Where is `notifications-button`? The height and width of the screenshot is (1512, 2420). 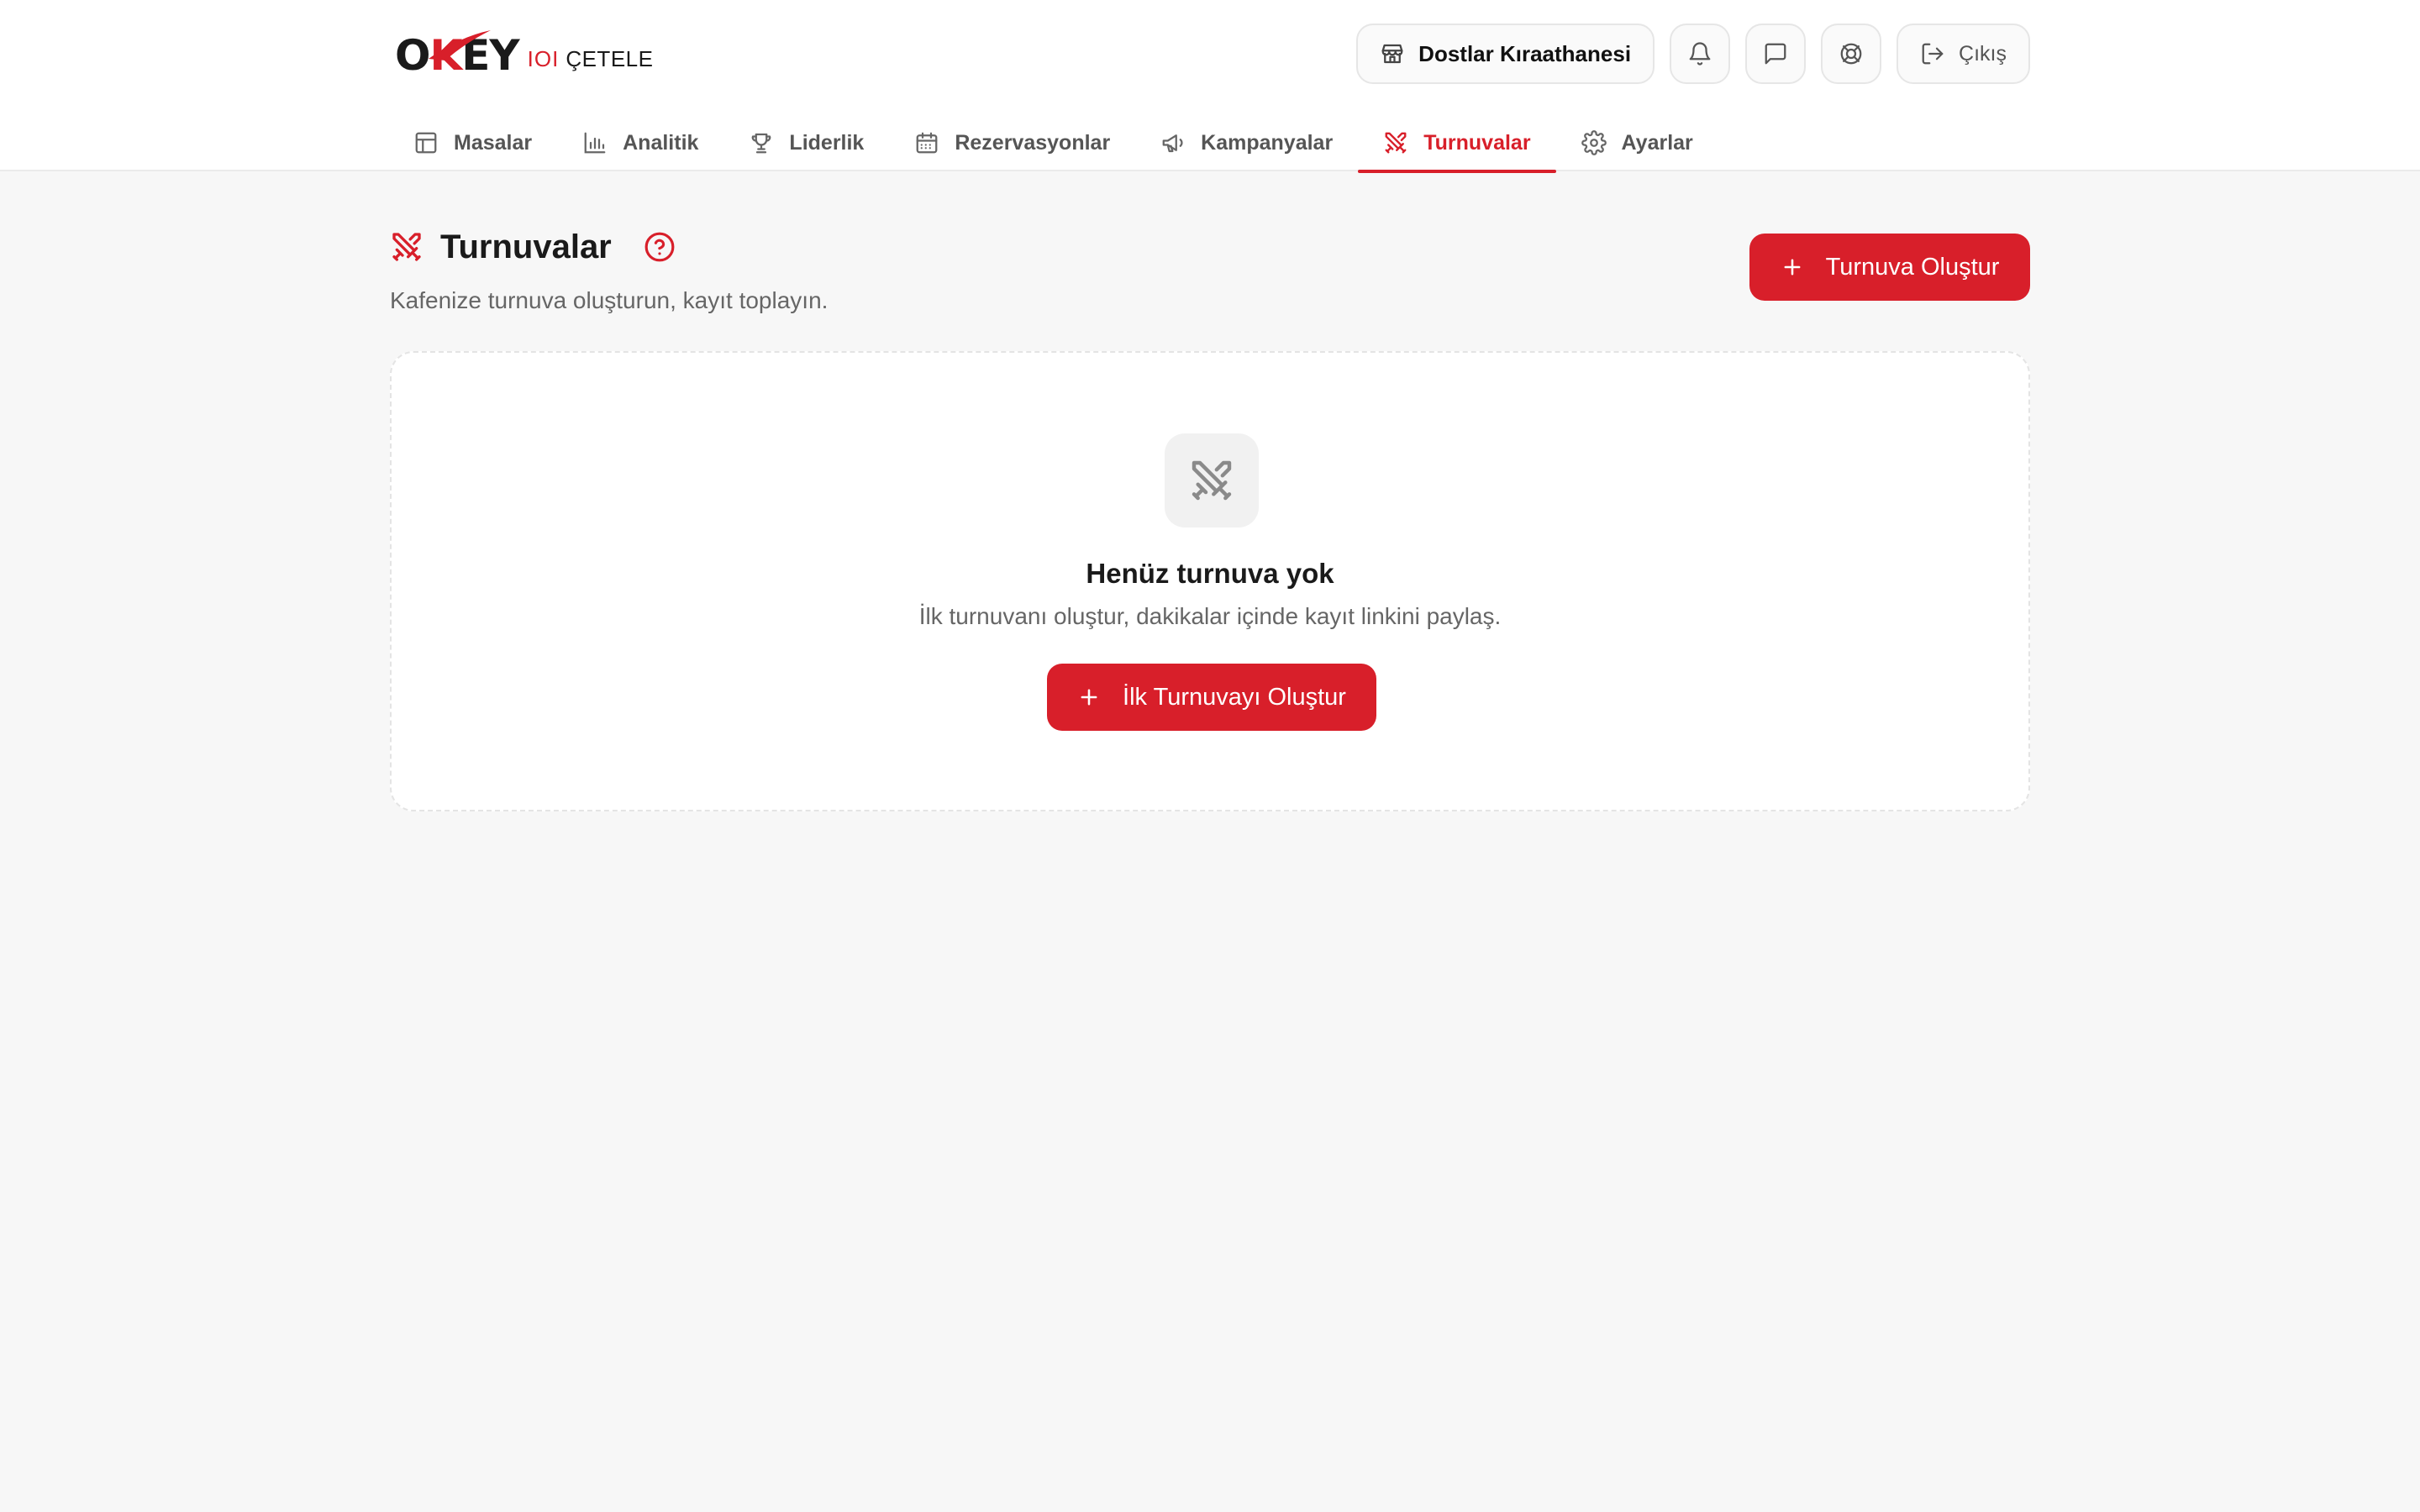 notifications-button is located at coordinates (1700, 54).